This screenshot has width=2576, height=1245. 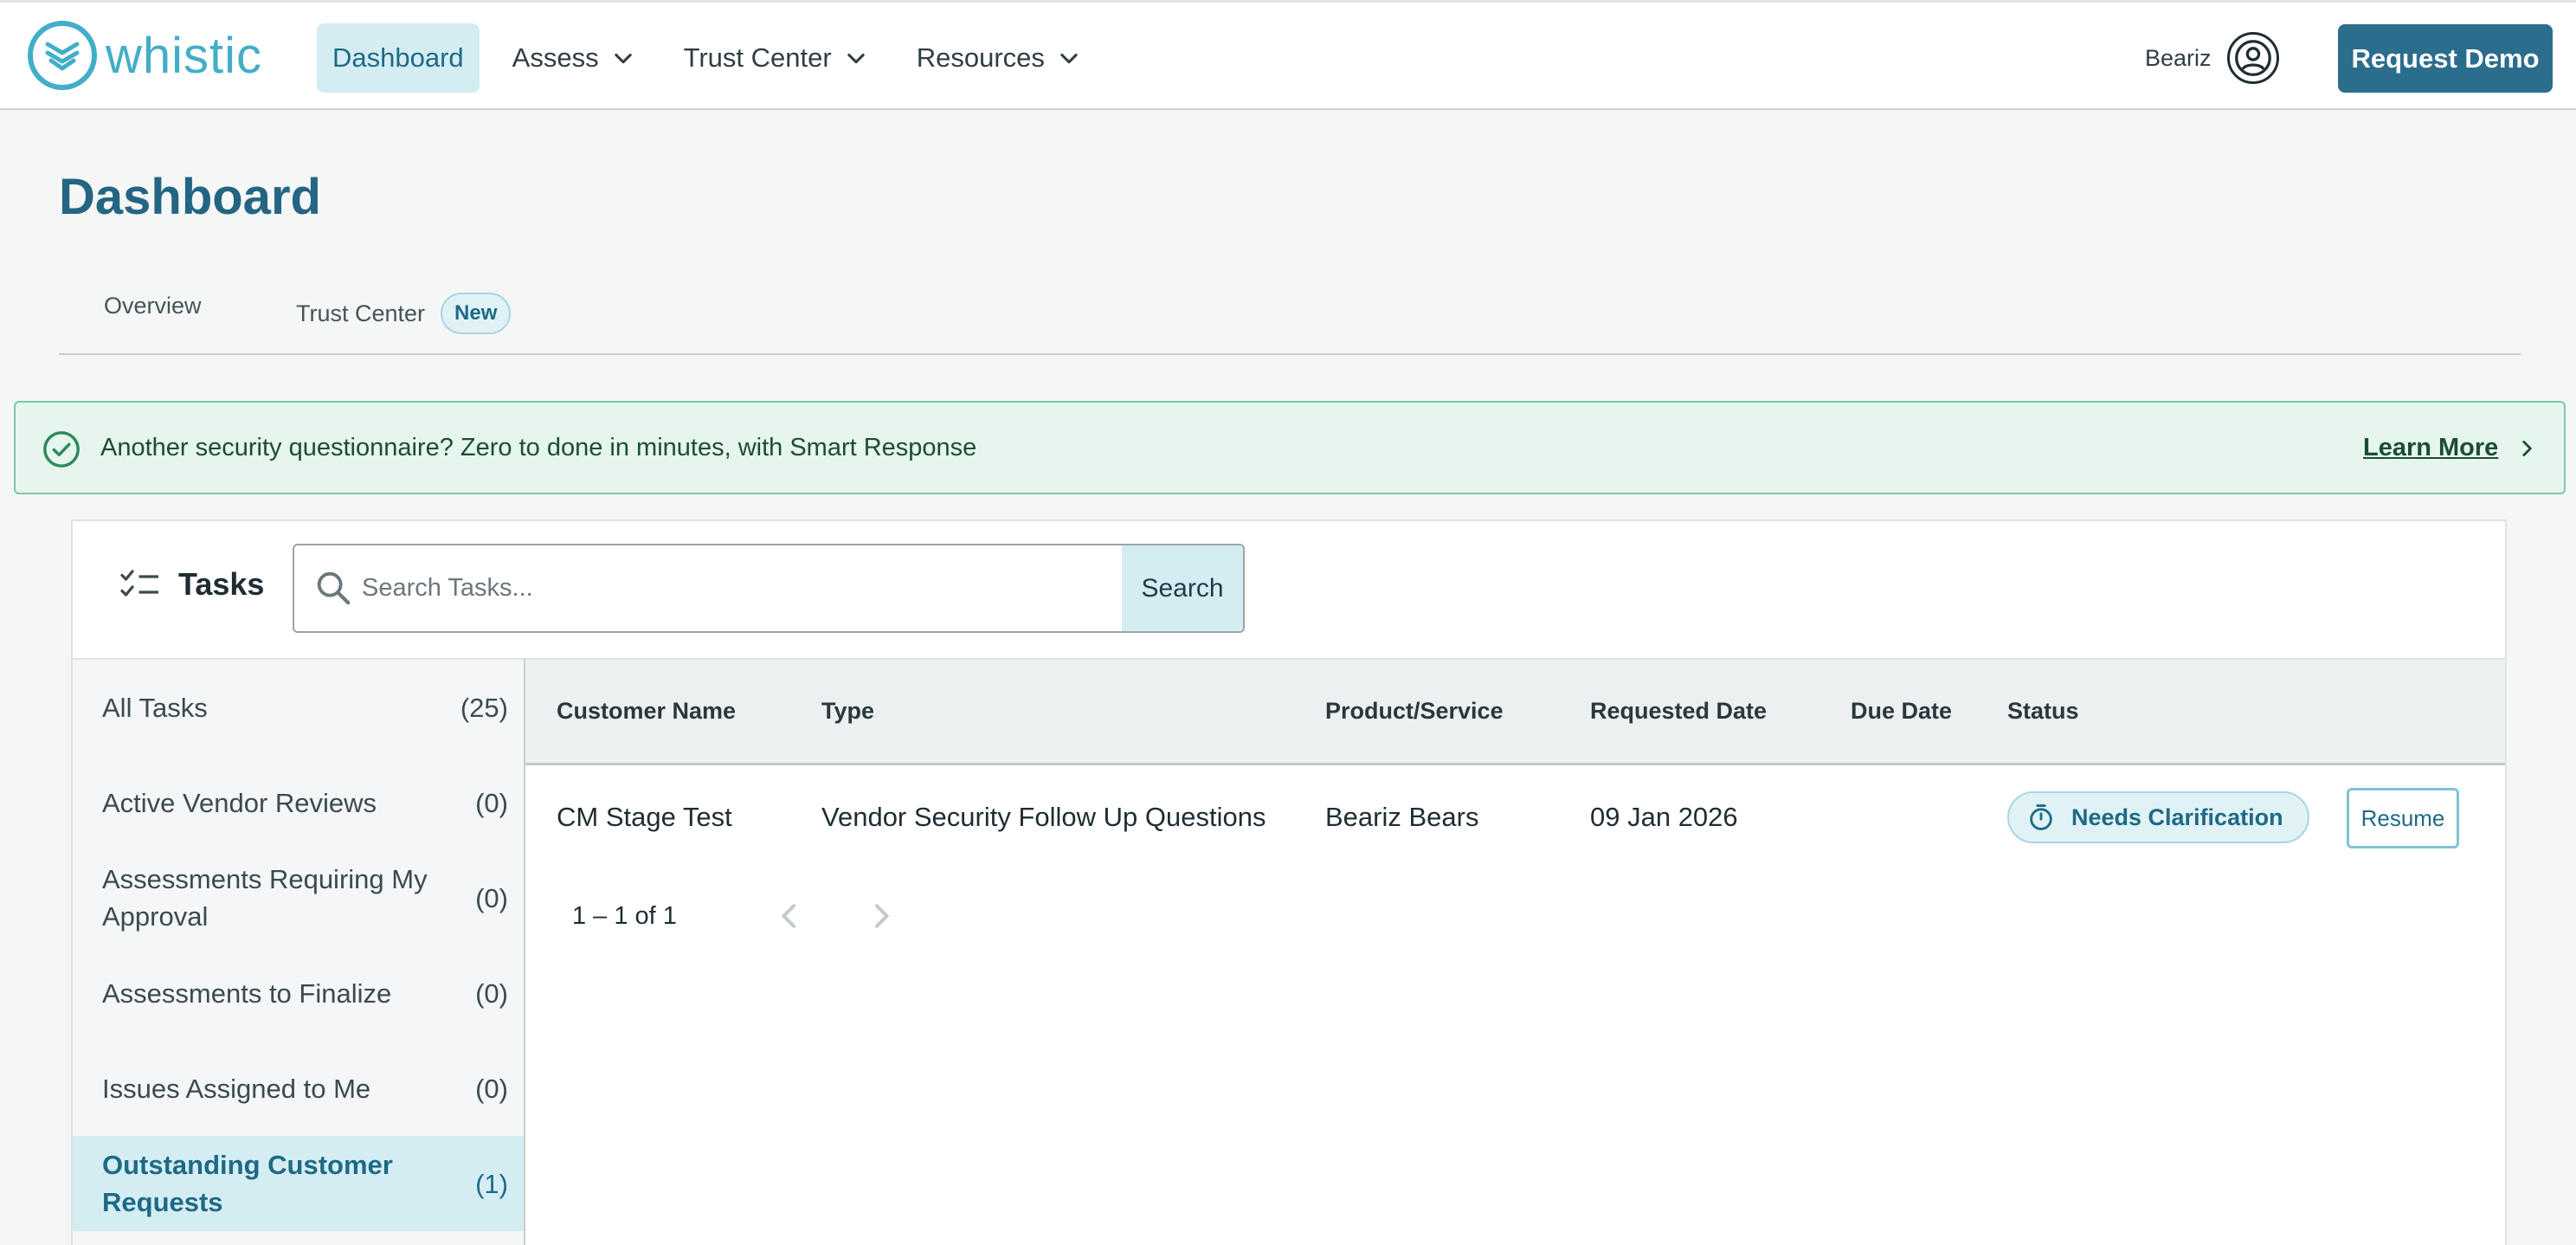 What do you see at coordinates (1678, 711) in the screenshot?
I see `column-requested-date: Requested Date` at bounding box center [1678, 711].